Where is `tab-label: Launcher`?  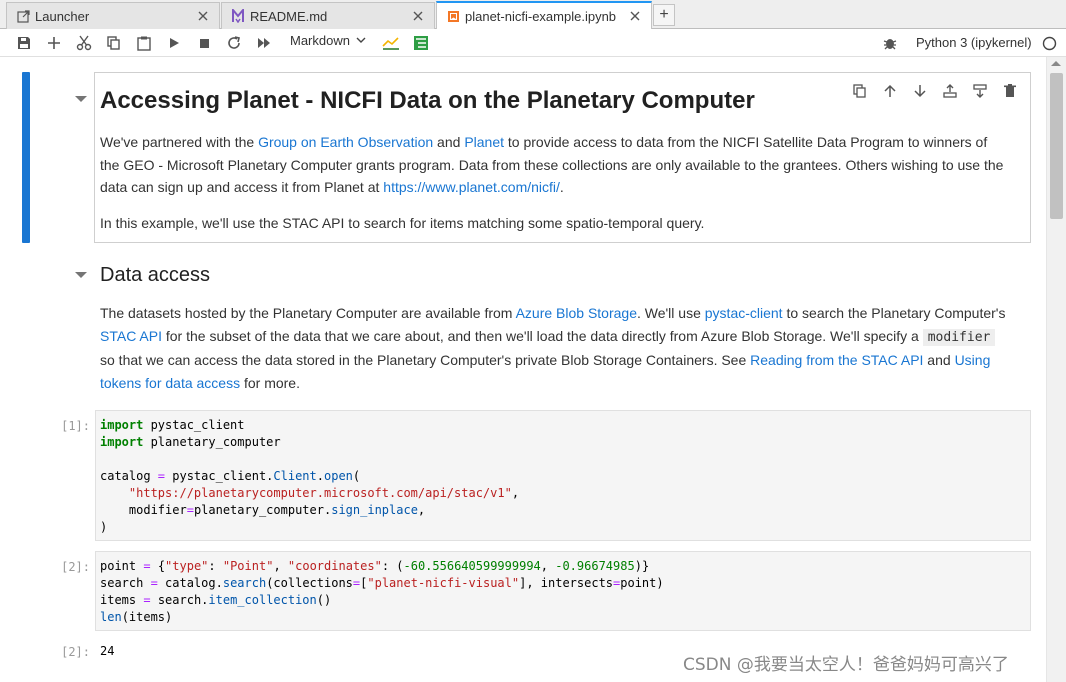 tab-label: Launcher is located at coordinates (62, 16).